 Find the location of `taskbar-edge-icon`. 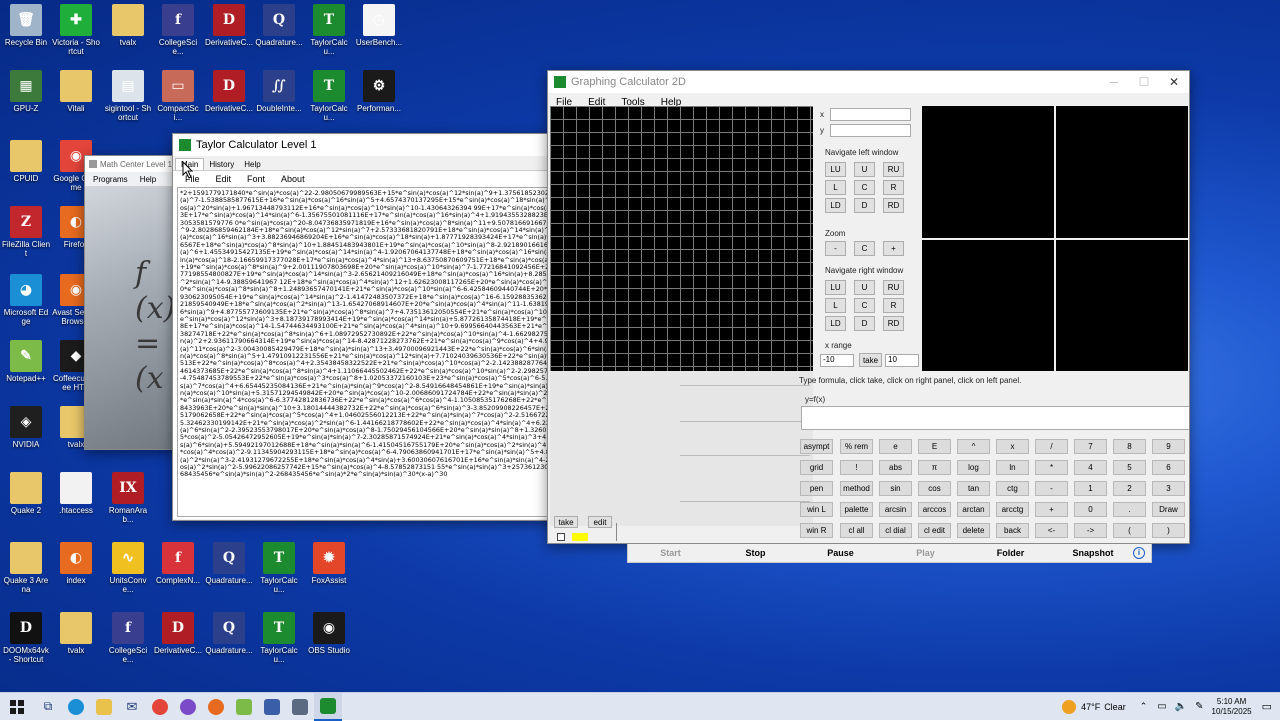

taskbar-edge-icon is located at coordinates (76, 707).